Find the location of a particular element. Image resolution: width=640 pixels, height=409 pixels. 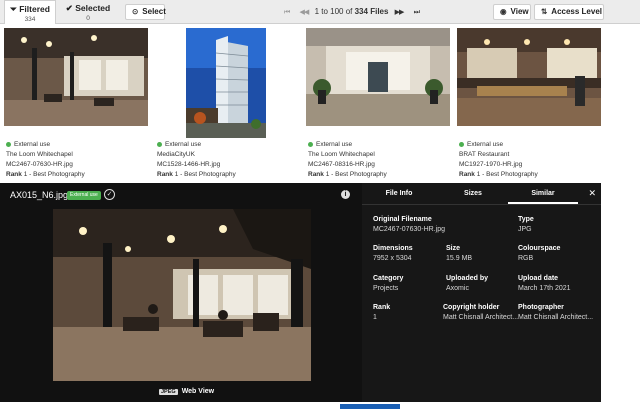

pager-unit: Files is located at coordinates (379, 11).